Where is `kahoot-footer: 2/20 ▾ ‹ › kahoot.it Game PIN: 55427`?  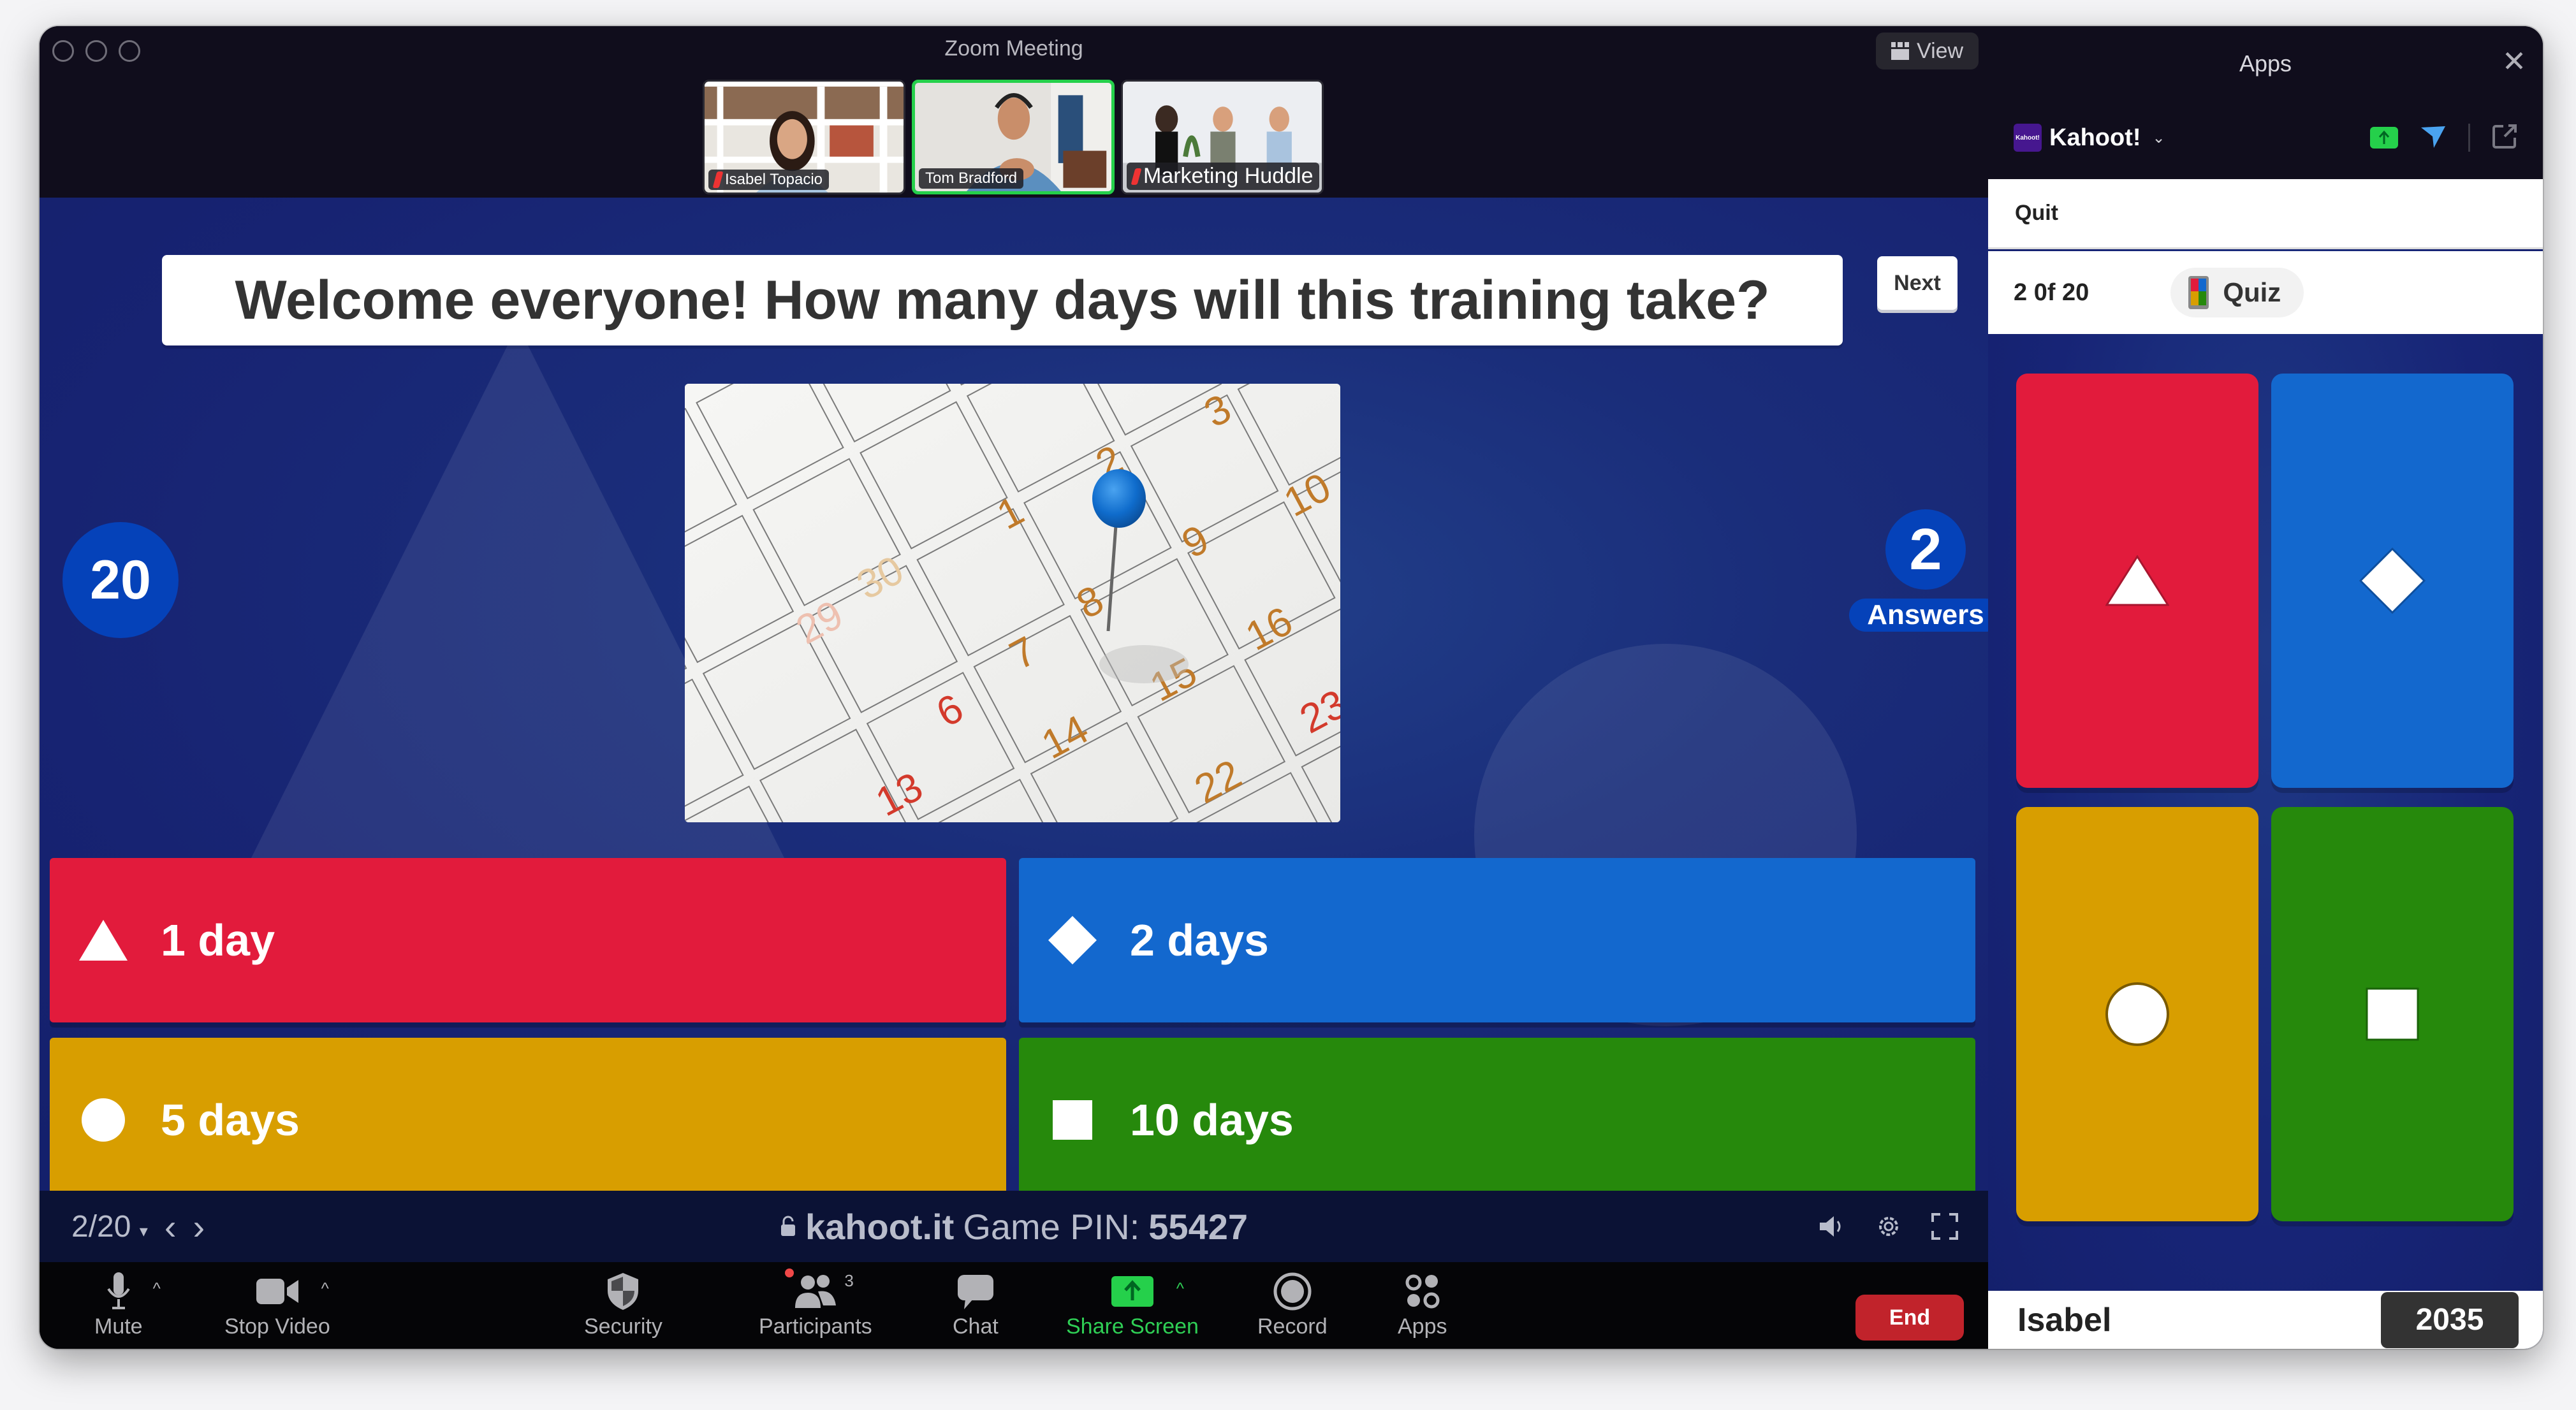 kahoot-footer: 2/20 ▾ ‹ › kahoot.it Game PIN: 55427 is located at coordinates (1014, 1226).